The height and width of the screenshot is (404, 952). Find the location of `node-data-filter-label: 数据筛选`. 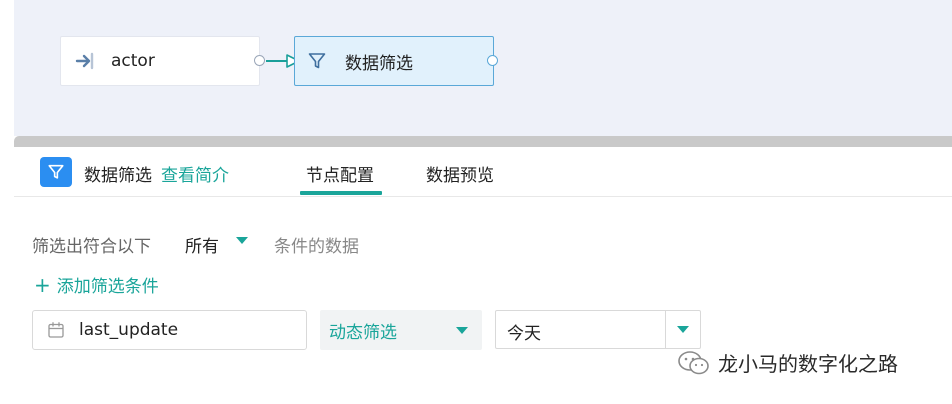

node-data-filter-label: 数据筛选 is located at coordinates (379, 63).